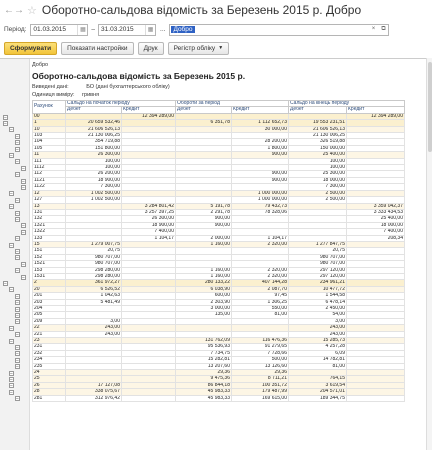  I want to click on amount-cell: 189 344,75, so click(317, 398).